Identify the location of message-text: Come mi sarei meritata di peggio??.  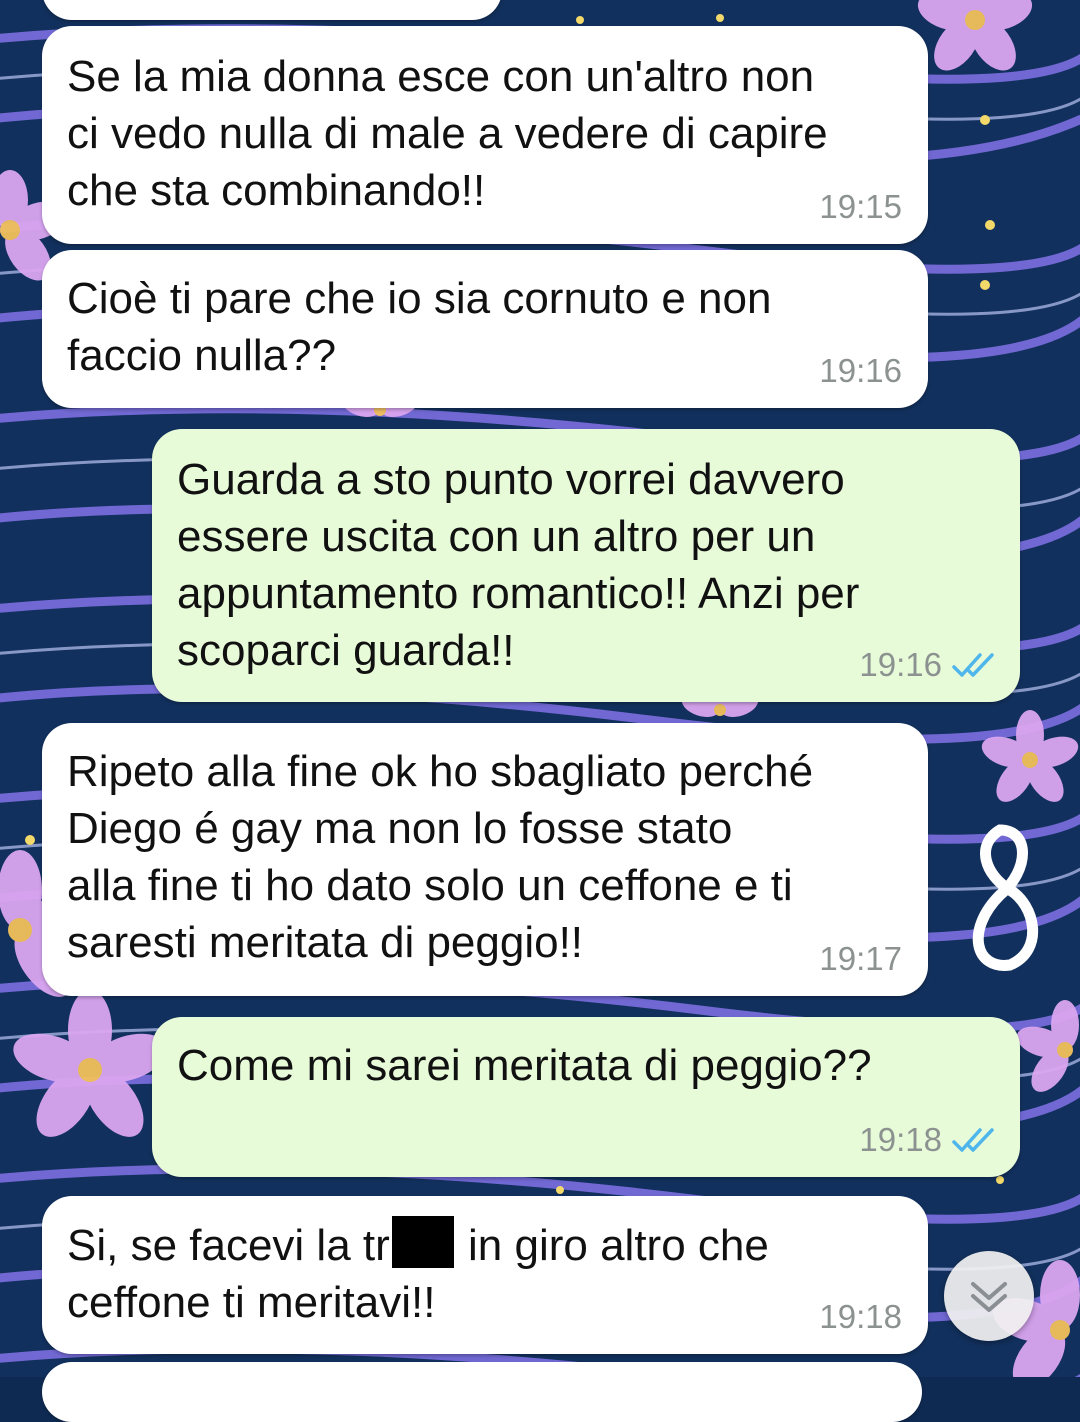
(524, 1065).